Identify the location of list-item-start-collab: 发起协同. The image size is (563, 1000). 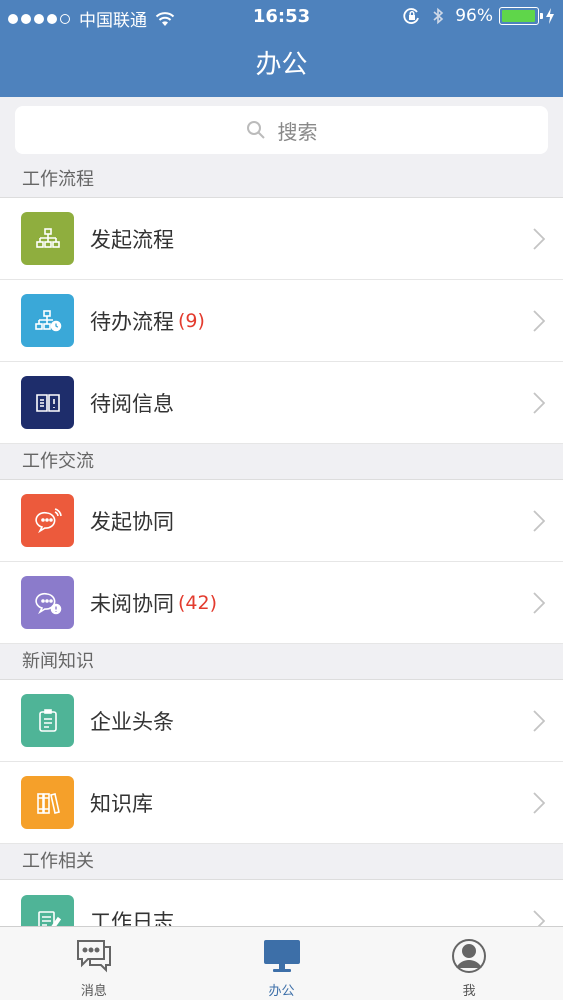
(281, 521).